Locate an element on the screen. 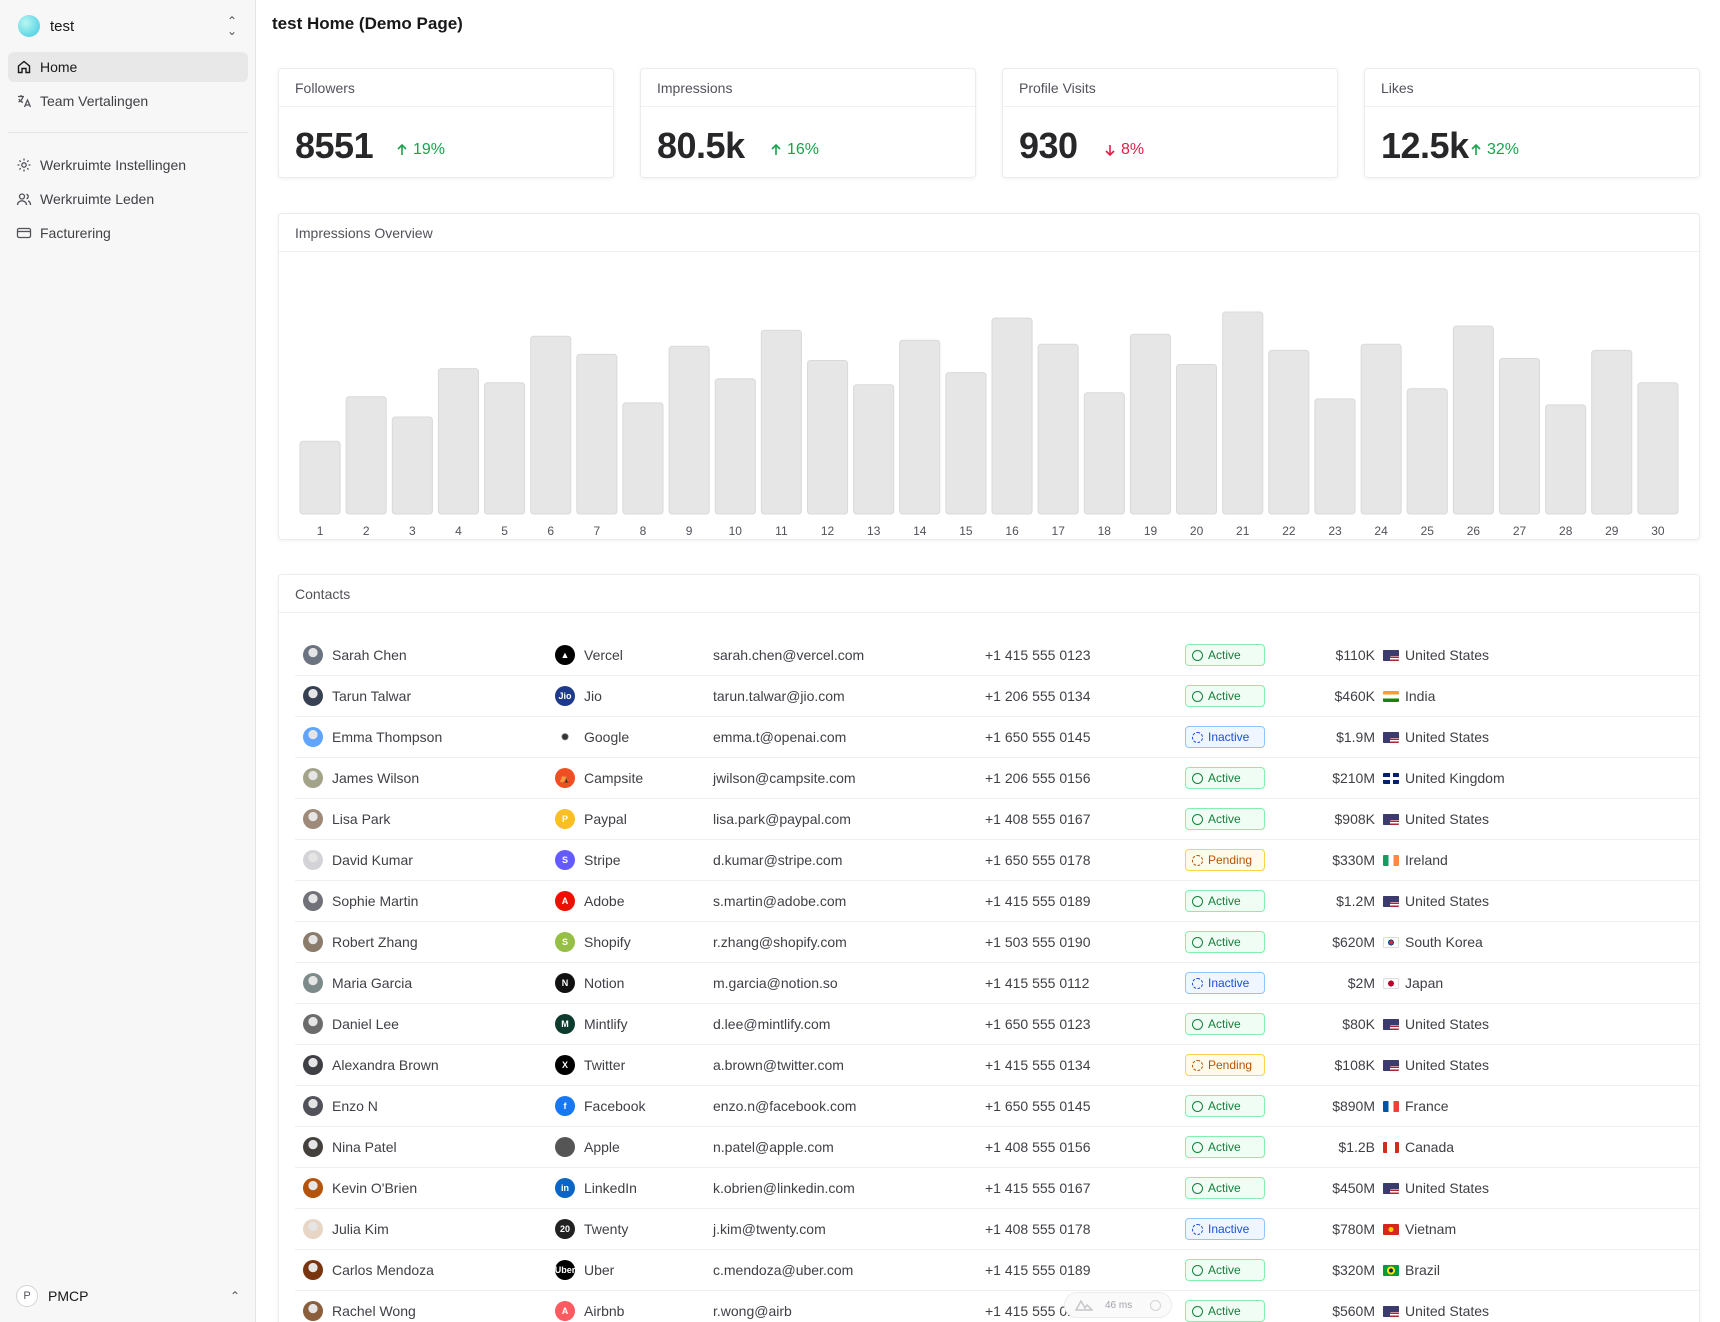 Image resolution: width=1720 pixels, height=1322 pixels. country-name: United States is located at coordinates (1447, 901).